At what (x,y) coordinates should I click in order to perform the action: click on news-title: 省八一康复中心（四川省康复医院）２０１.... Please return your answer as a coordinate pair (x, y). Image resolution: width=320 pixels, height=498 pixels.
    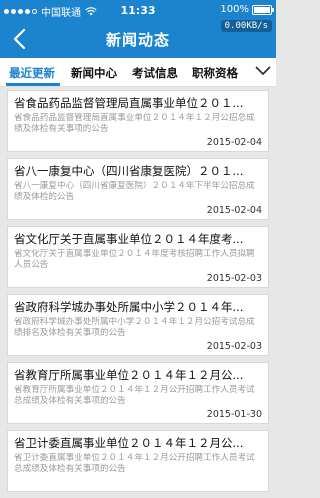
    Looking at the image, I should click on (129, 171).